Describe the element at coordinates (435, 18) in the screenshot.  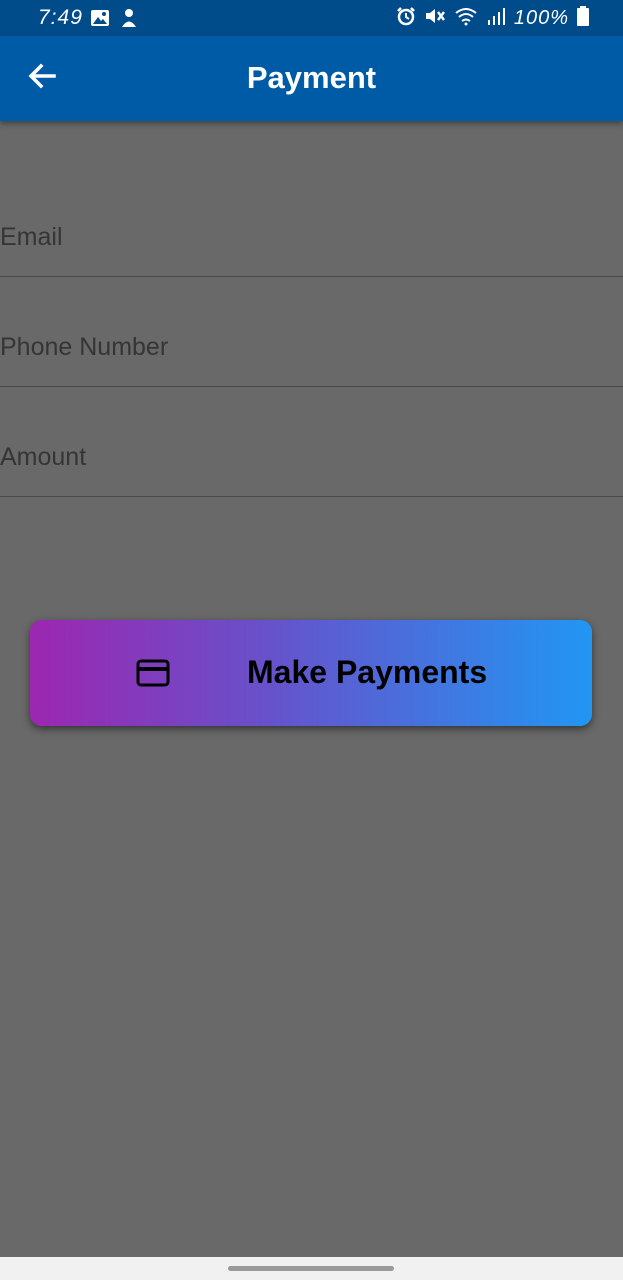
I see `mute-icon` at that location.